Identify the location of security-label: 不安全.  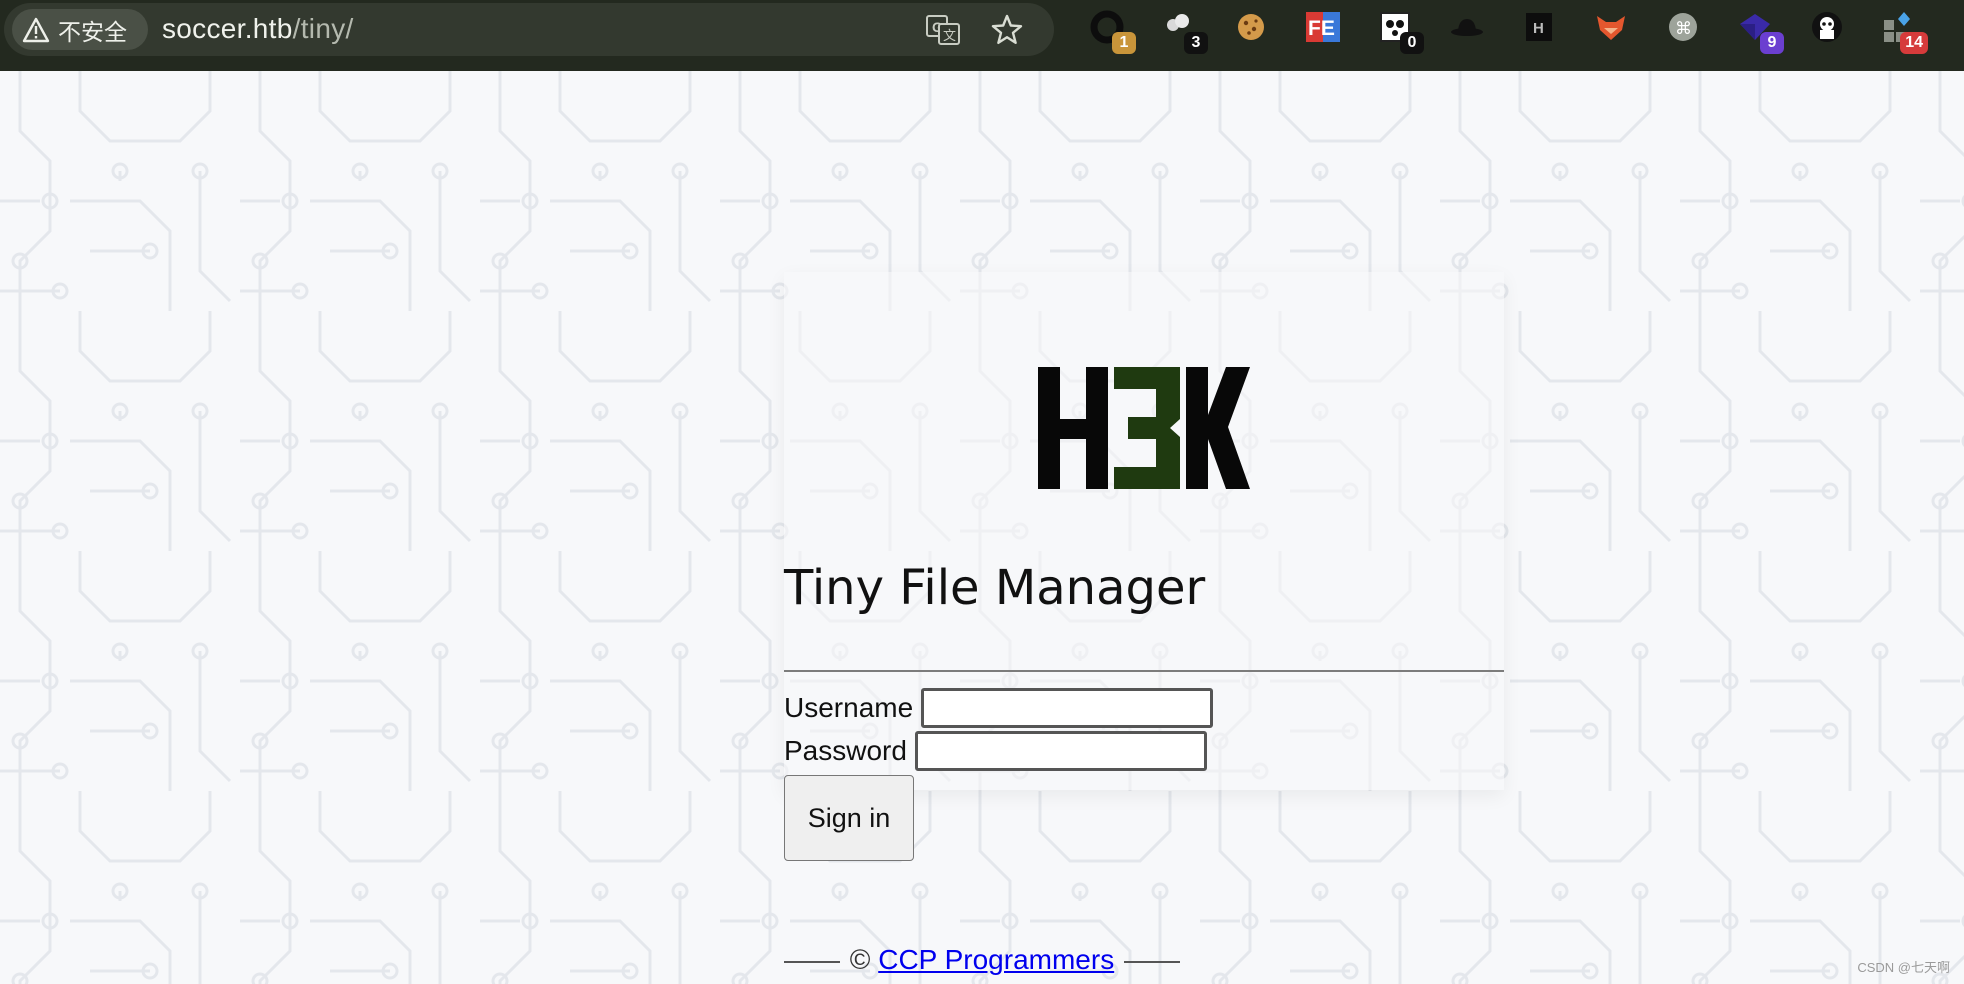
(92, 31).